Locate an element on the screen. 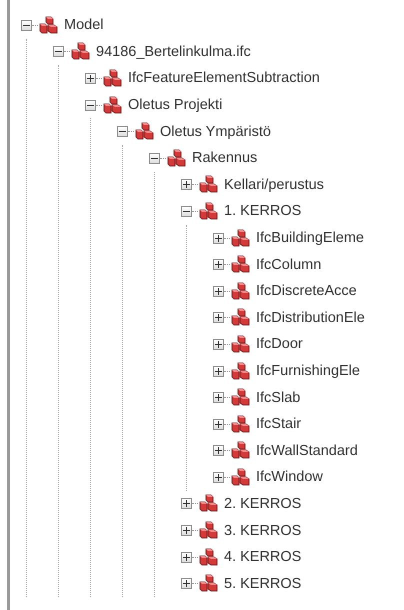  node-label: IfcDoor is located at coordinates (279, 344).